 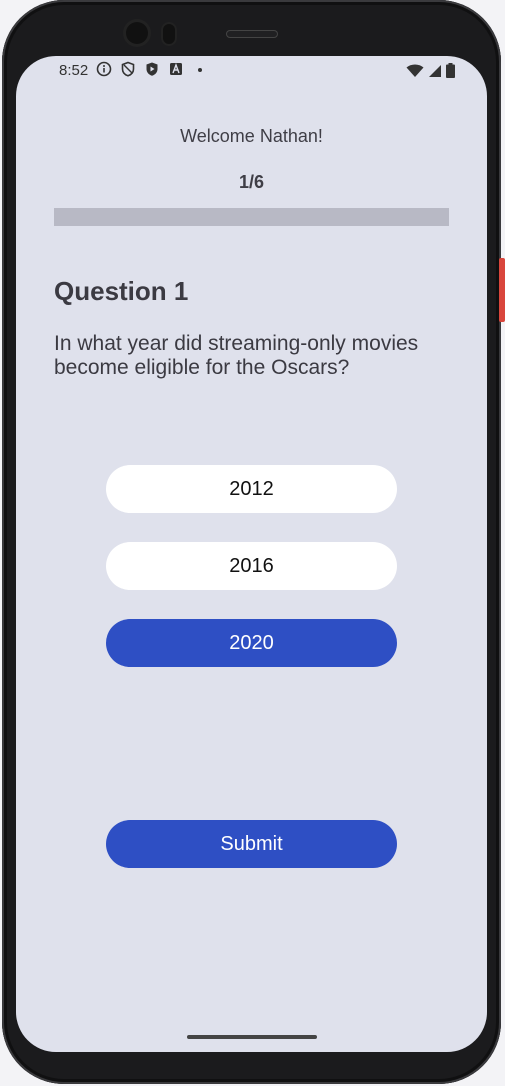 I want to click on a-icon, so click(x=176, y=69).